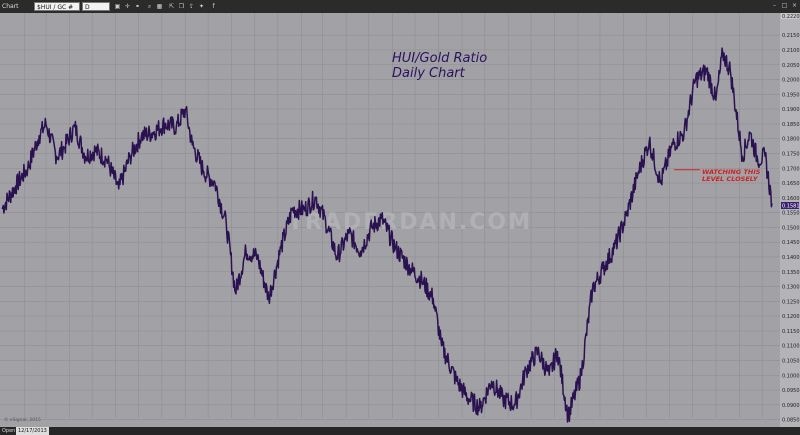  I want to click on minimize-icon: –, so click(774, 5).